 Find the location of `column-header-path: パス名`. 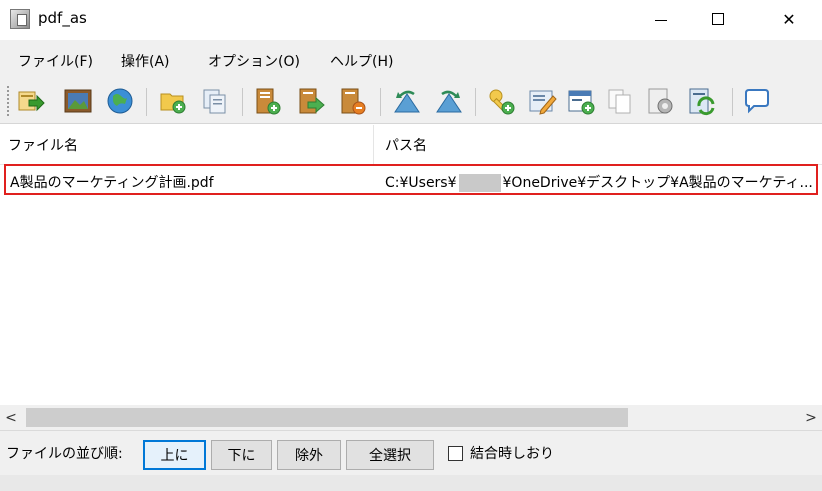

column-header-path: パス名 is located at coordinates (598, 145).